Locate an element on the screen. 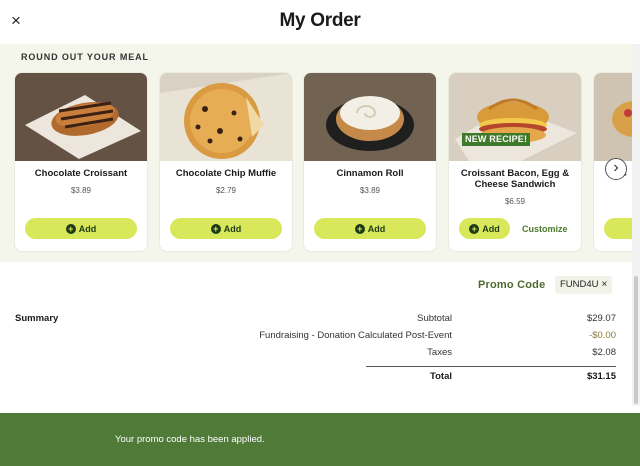 The image size is (640, 466). product-name: Chocolate Chip Muffie is located at coordinates (226, 173).